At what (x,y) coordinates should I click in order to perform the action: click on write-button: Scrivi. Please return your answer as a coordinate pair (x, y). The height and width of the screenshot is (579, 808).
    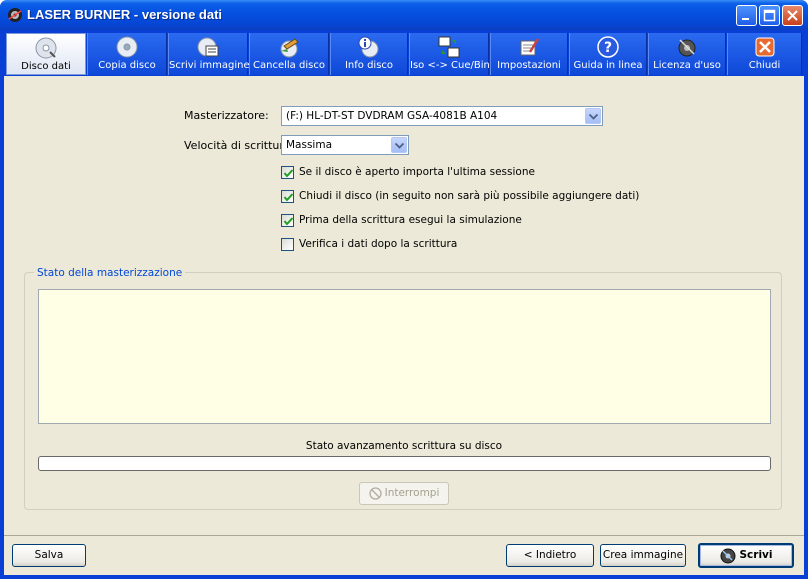
    Looking at the image, I should click on (746, 555).